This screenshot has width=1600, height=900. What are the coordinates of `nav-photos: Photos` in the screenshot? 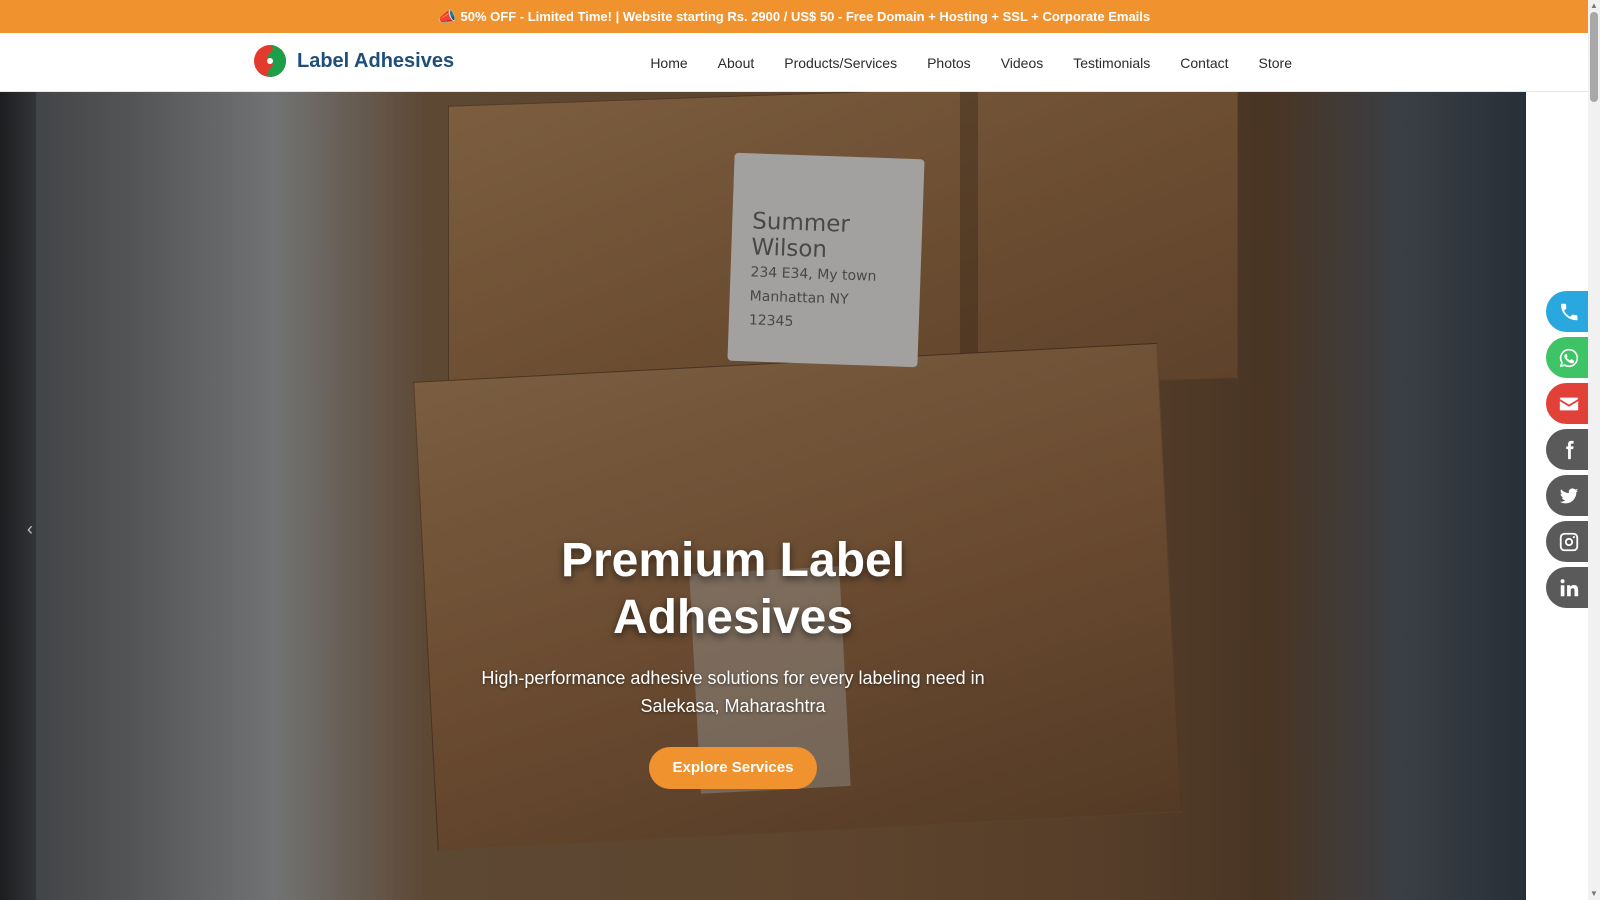 It's located at (949, 63).